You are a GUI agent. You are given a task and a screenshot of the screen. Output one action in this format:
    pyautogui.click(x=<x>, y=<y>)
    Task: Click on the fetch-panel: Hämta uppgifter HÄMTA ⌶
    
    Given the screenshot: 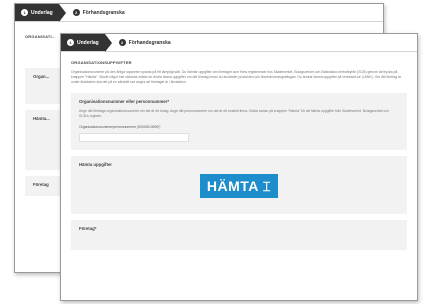 What is the action you would take?
    pyautogui.click(x=239, y=184)
    